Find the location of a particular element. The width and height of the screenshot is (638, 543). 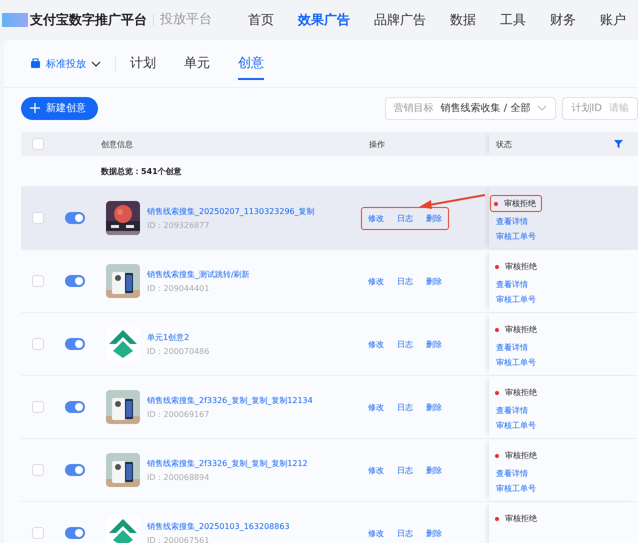

nav-item: 首页 is located at coordinates (261, 20).